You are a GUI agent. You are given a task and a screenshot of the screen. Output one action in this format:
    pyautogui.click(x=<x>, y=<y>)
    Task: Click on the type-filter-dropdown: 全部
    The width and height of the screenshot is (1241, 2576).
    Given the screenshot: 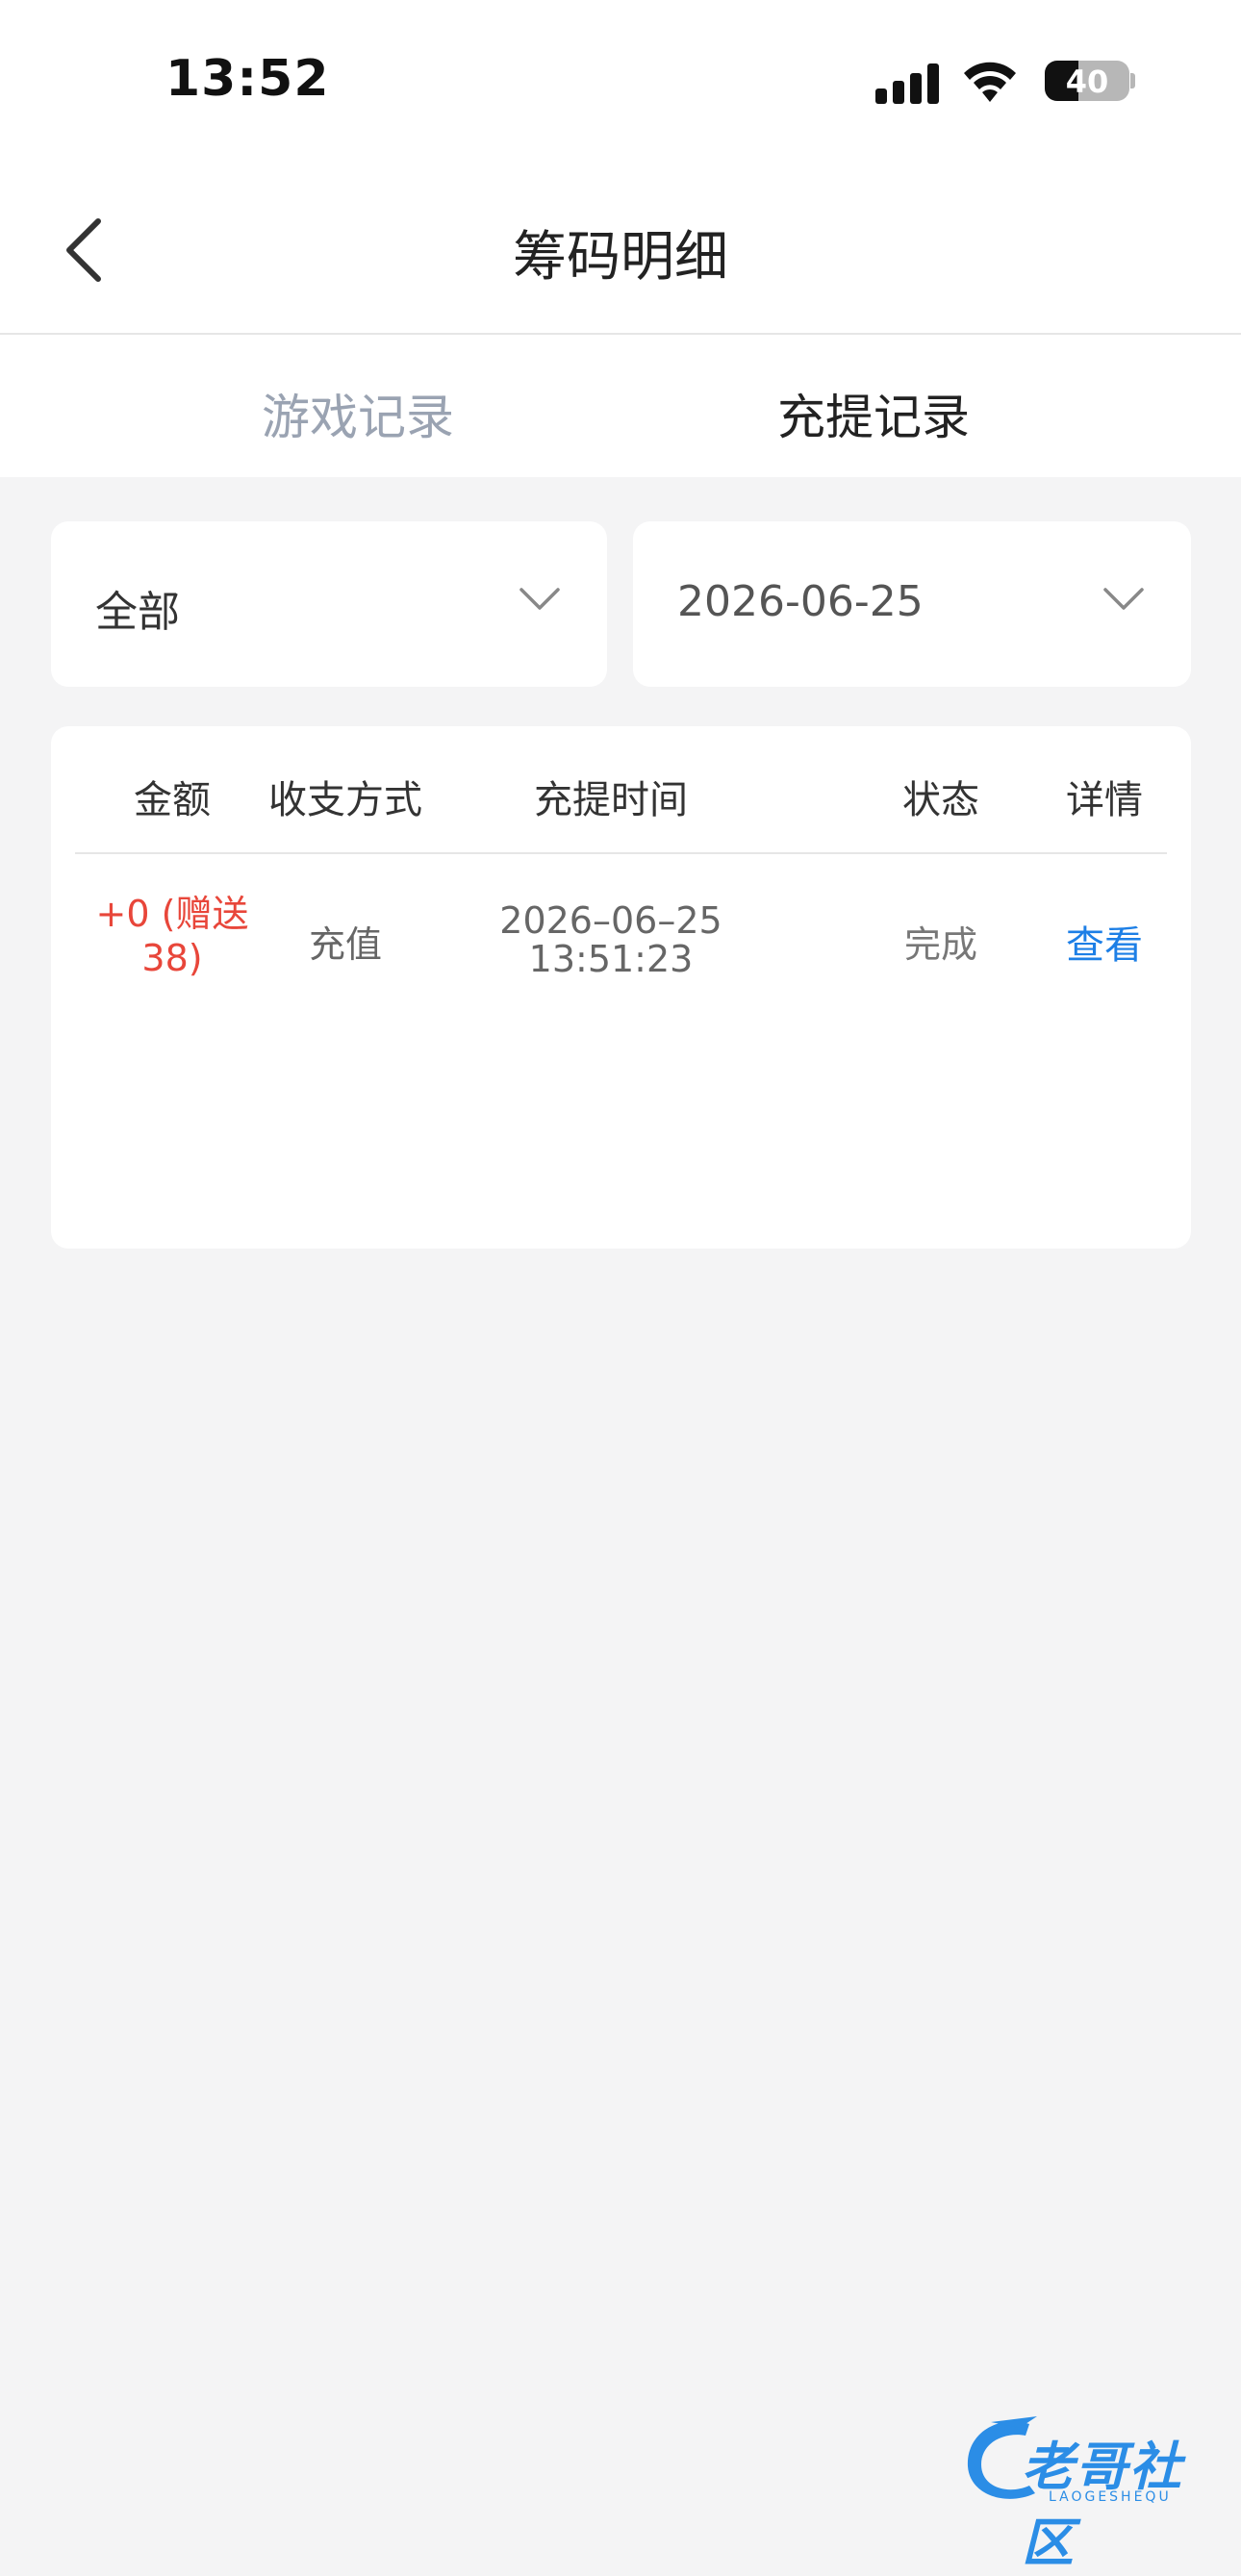 What is the action you would take?
    pyautogui.click(x=329, y=604)
    